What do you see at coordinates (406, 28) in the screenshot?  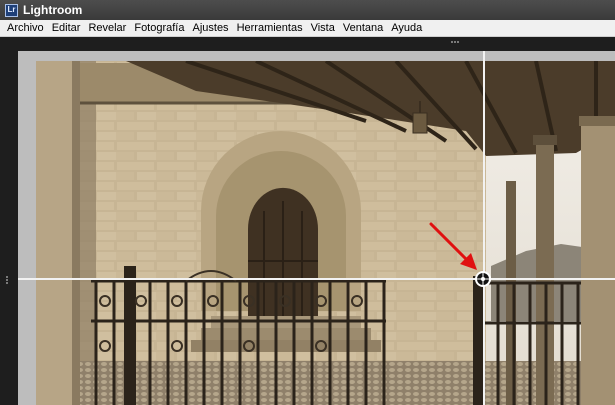 I see `menu-ayuda: Ayuda` at bounding box center [406, 28].